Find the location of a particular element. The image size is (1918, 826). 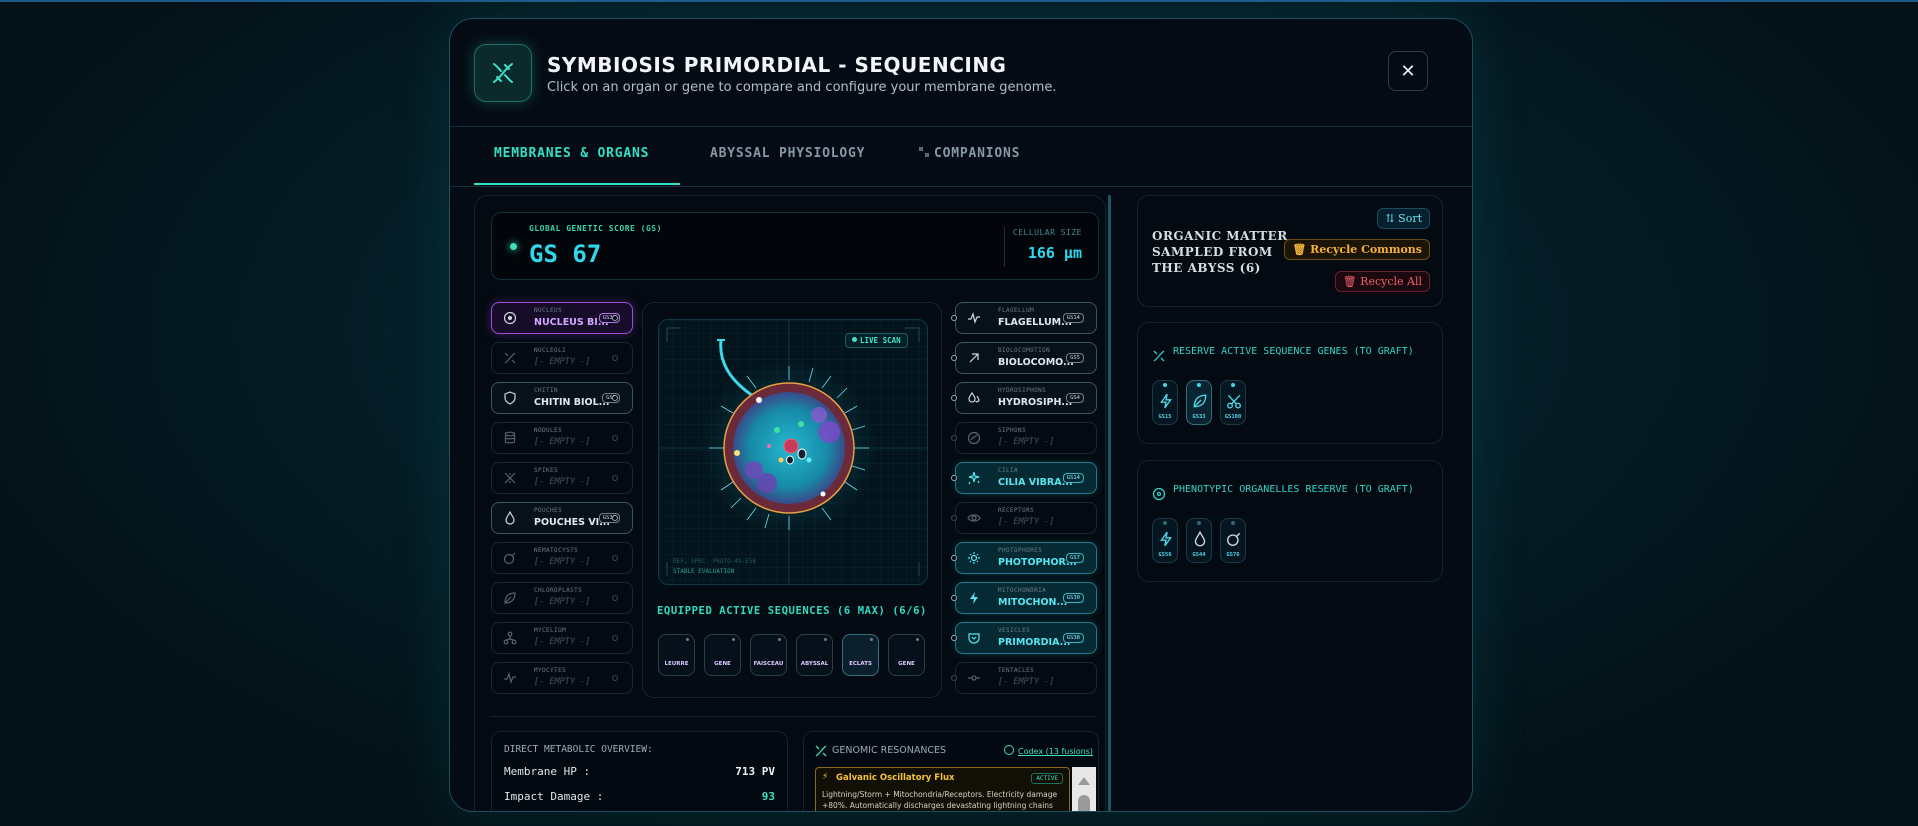

slot-label: FLAGELLUM is located at coordinates (1016, 310).